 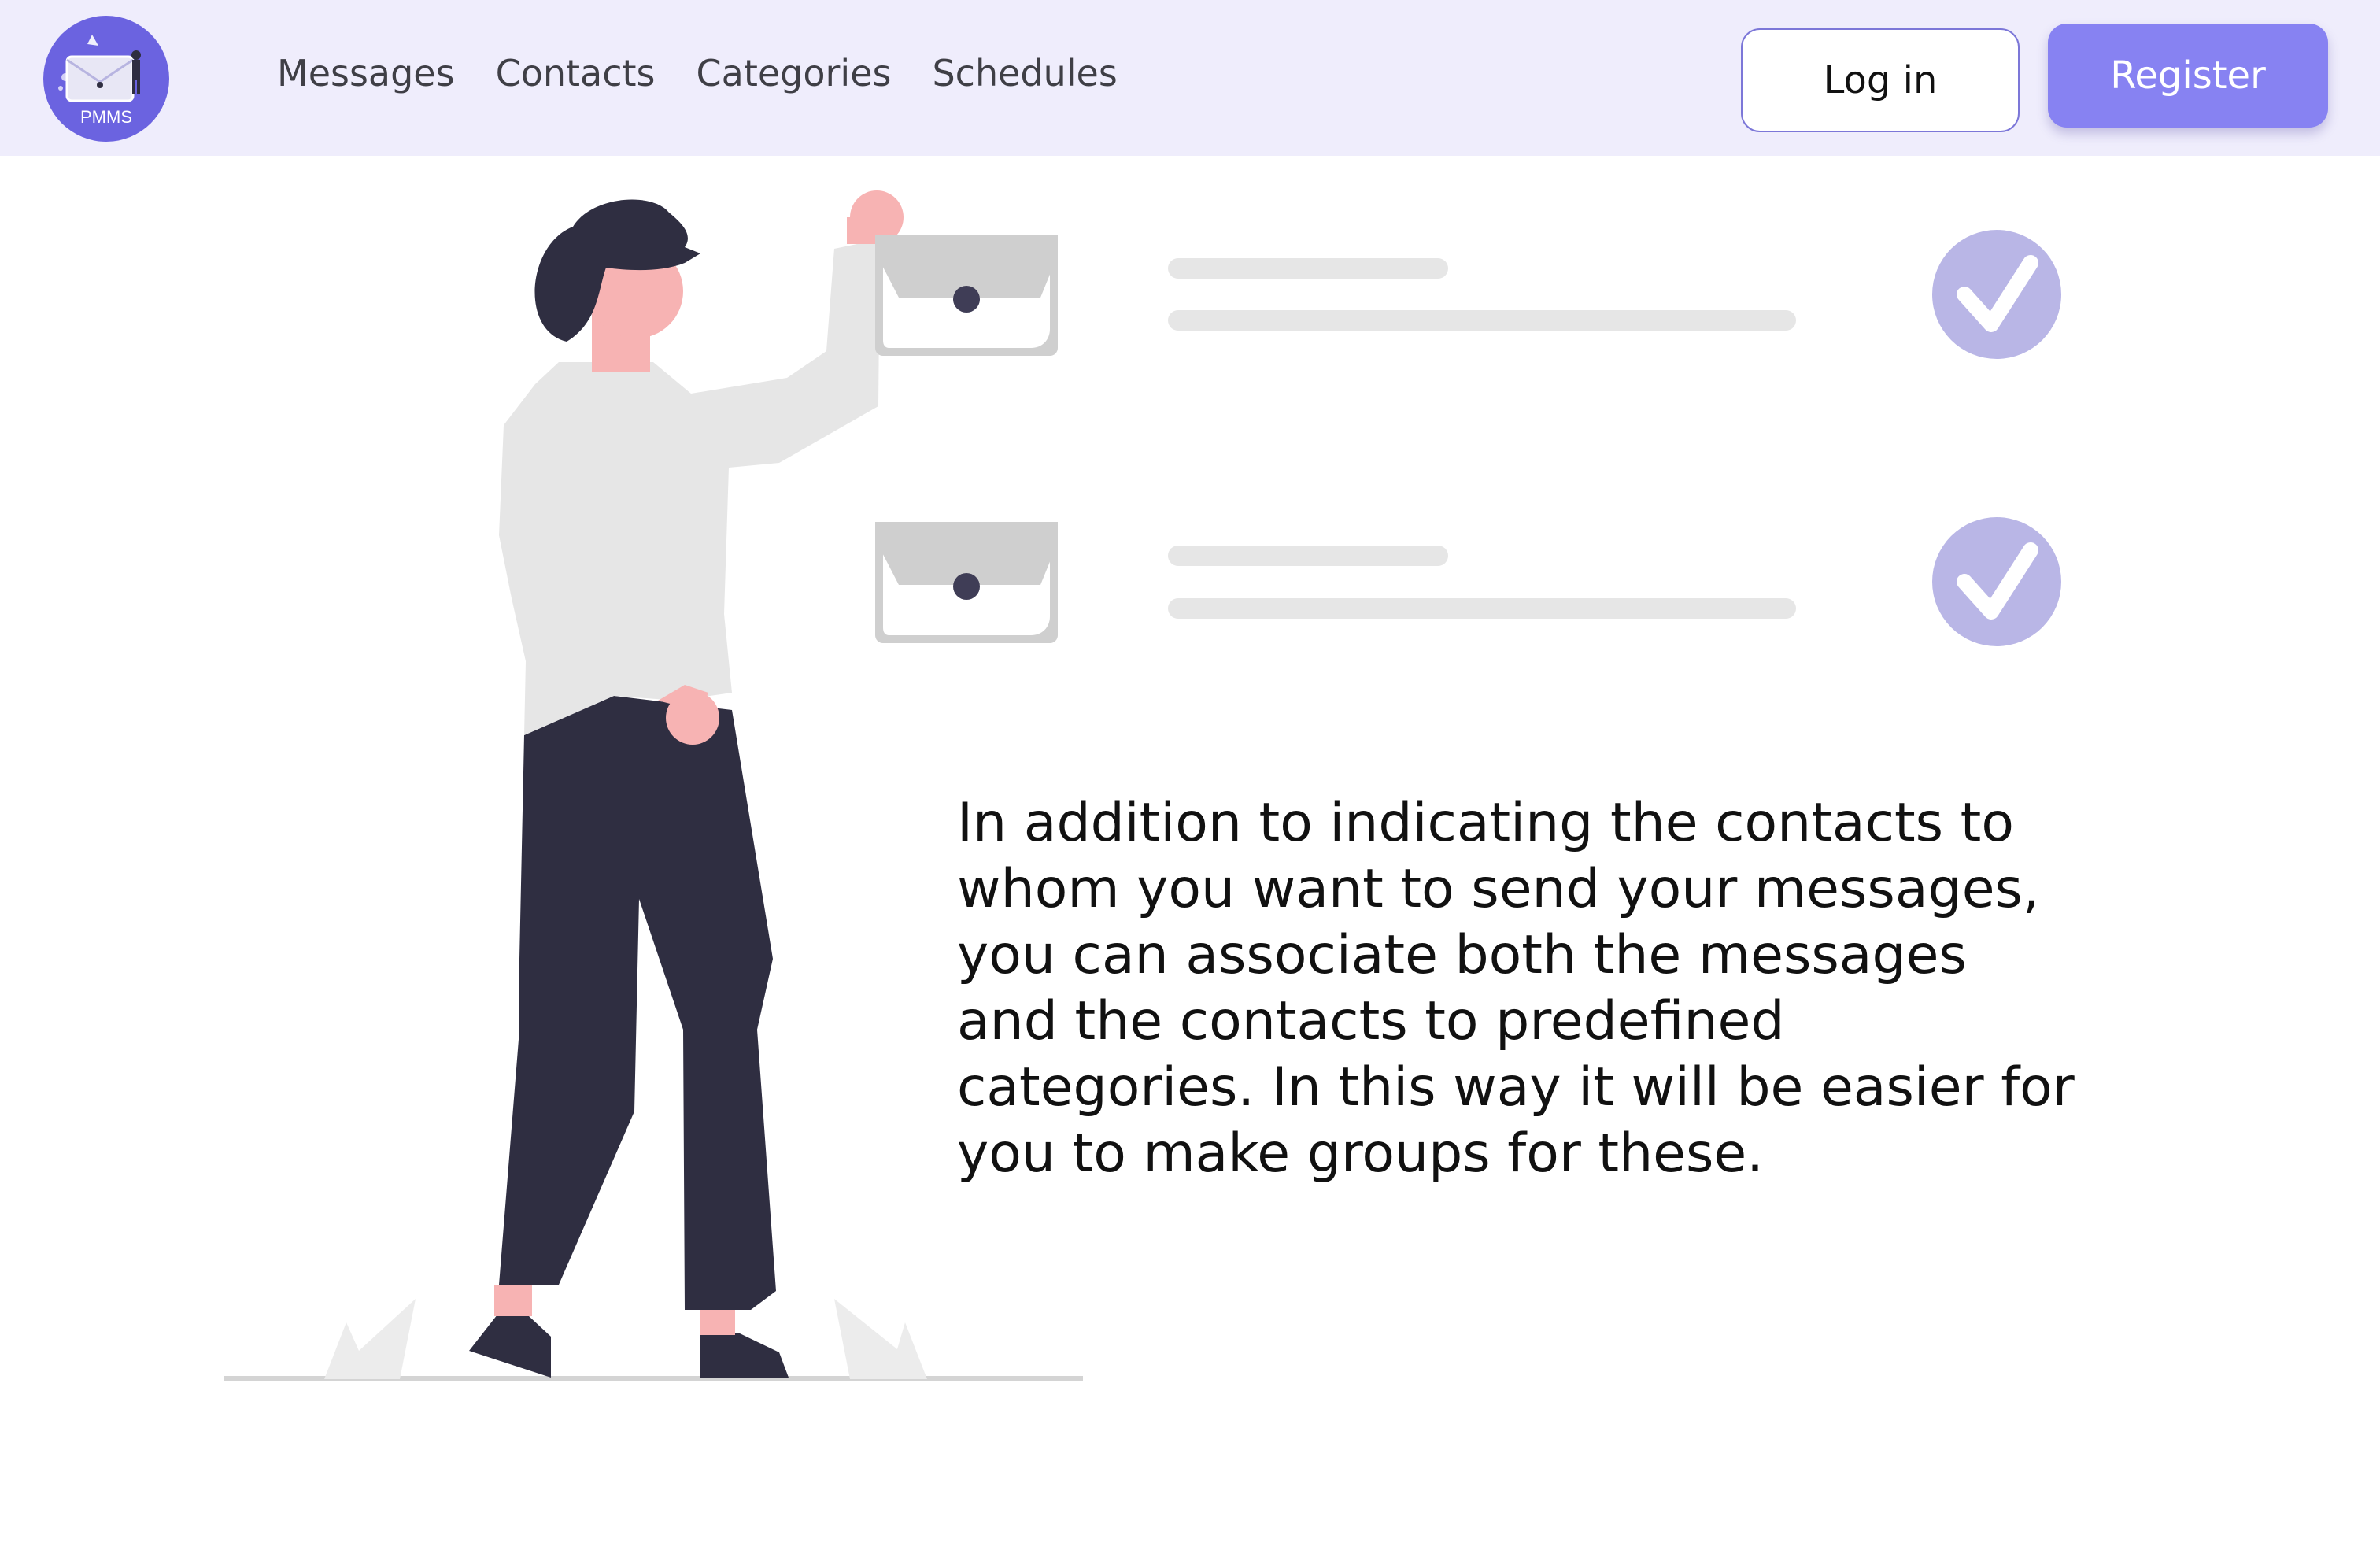 I want to click on plant-right-icon, so click(x=881, y=1339).